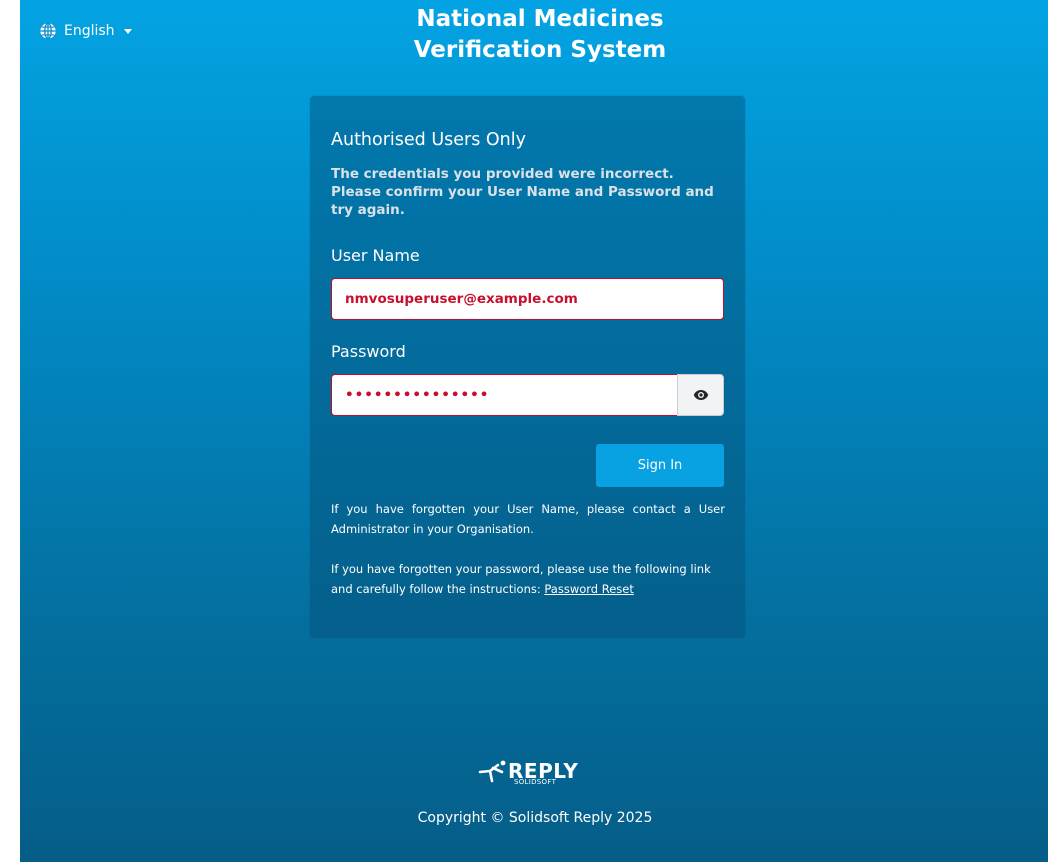 This screenshot has height=862, width=1048. I want to click on password-reset-link: Password Reset, so click(589, 589).